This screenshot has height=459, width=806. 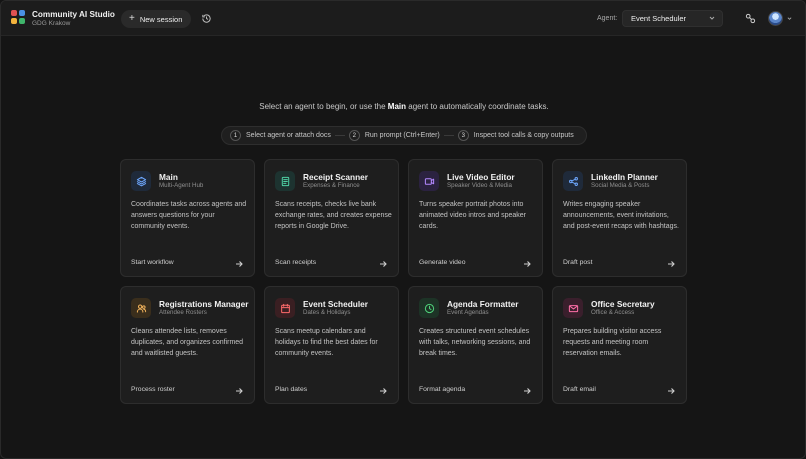 I want to click on receipt-icon, so click(x=285, y=181).